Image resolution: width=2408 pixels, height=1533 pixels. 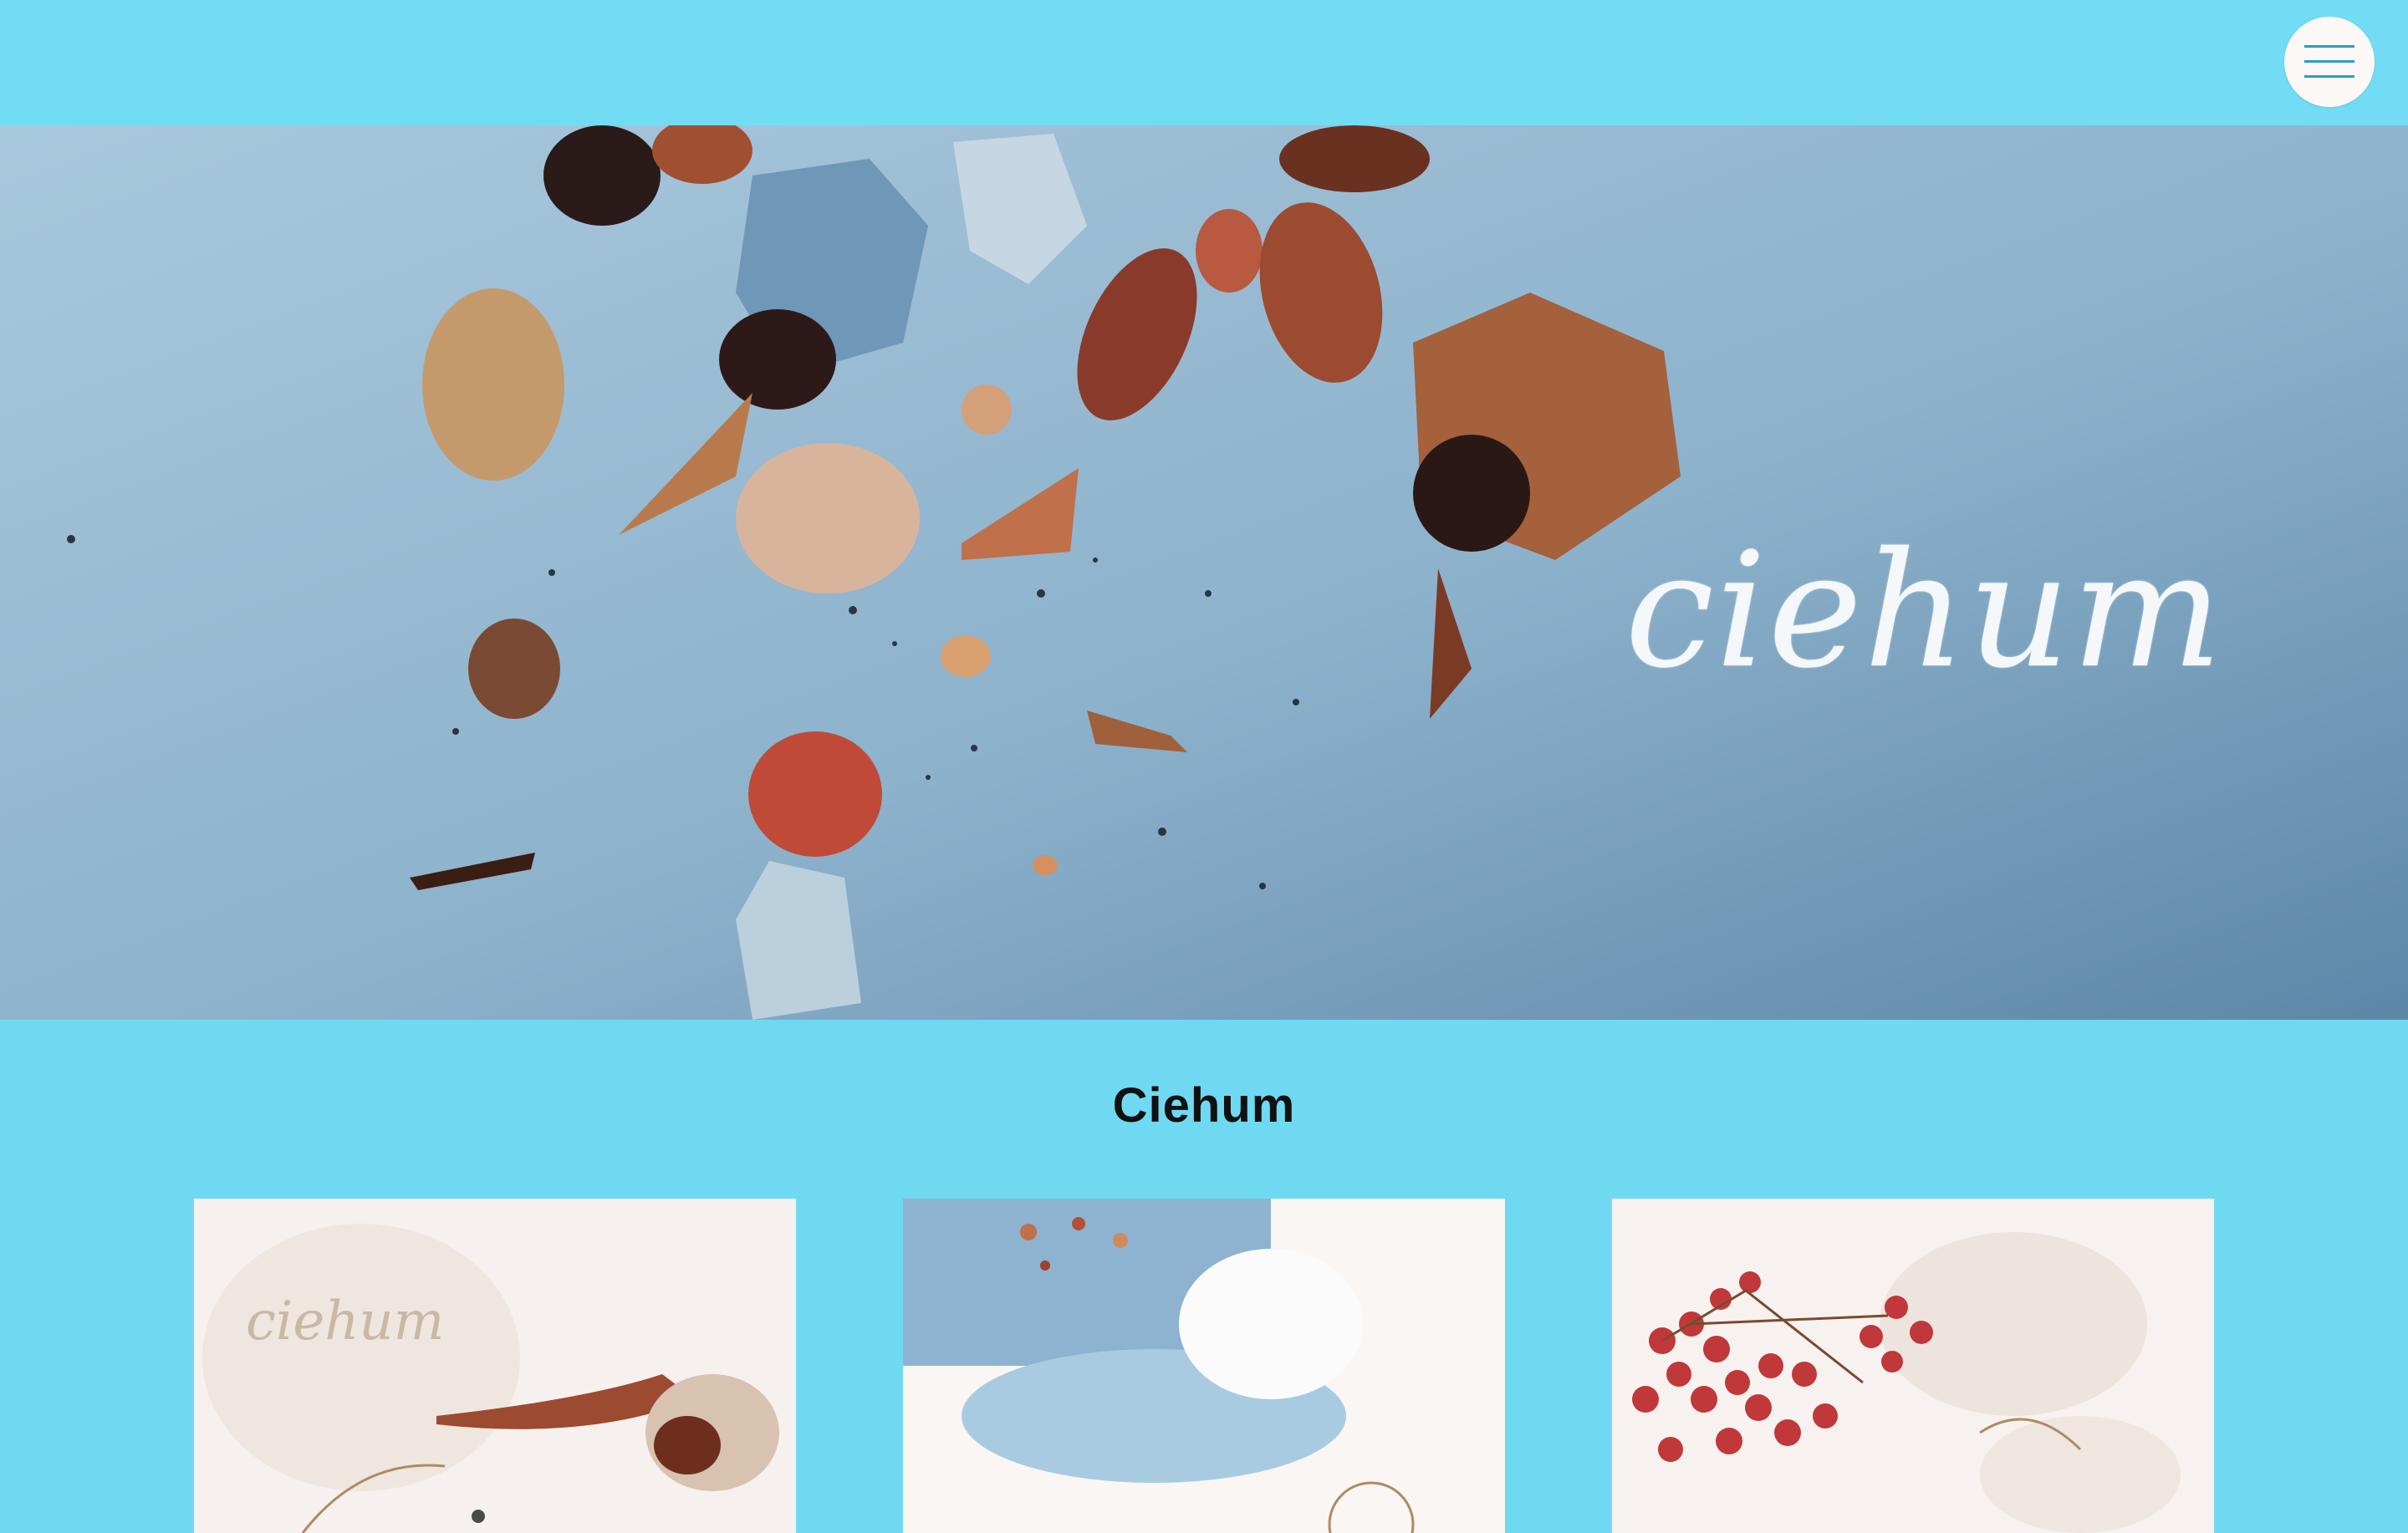 What do you see at coordinates (1925, 611) in the screenshot?
I see `hero-logo-text: ciehum` at bounding box center [1925, 611].